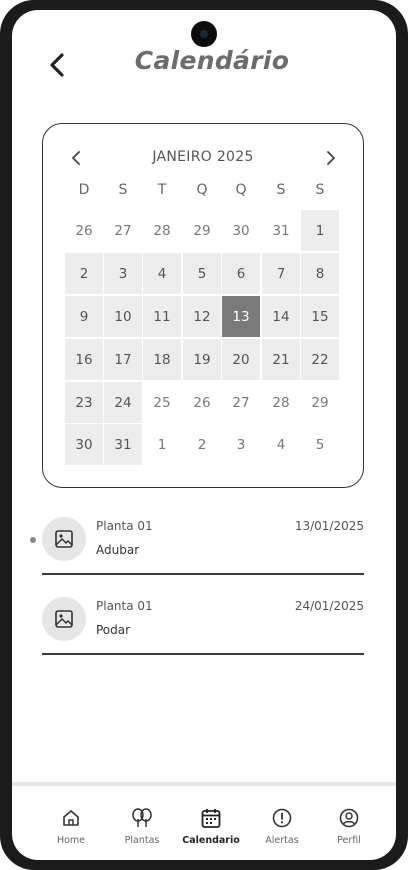  I want to click on nav-label: Home, so click(71, 840).